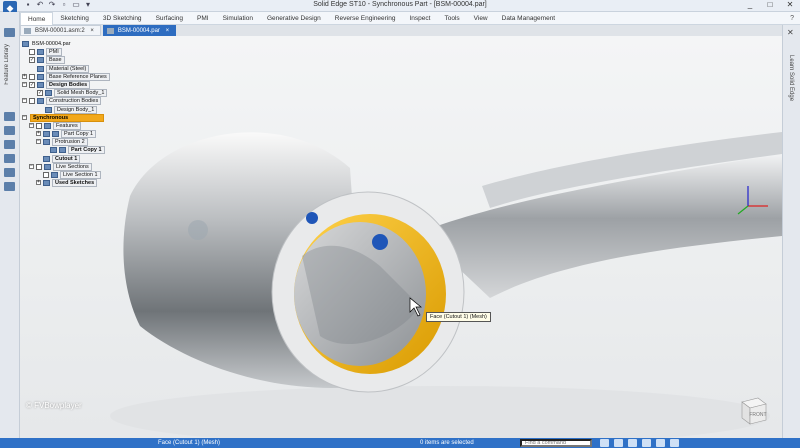 This screenshot has width=800, height=448. What do you see at coordinates (660, 443) in the screenshot?
I see `view-orientation-icon` at bounding box center [660, 443].